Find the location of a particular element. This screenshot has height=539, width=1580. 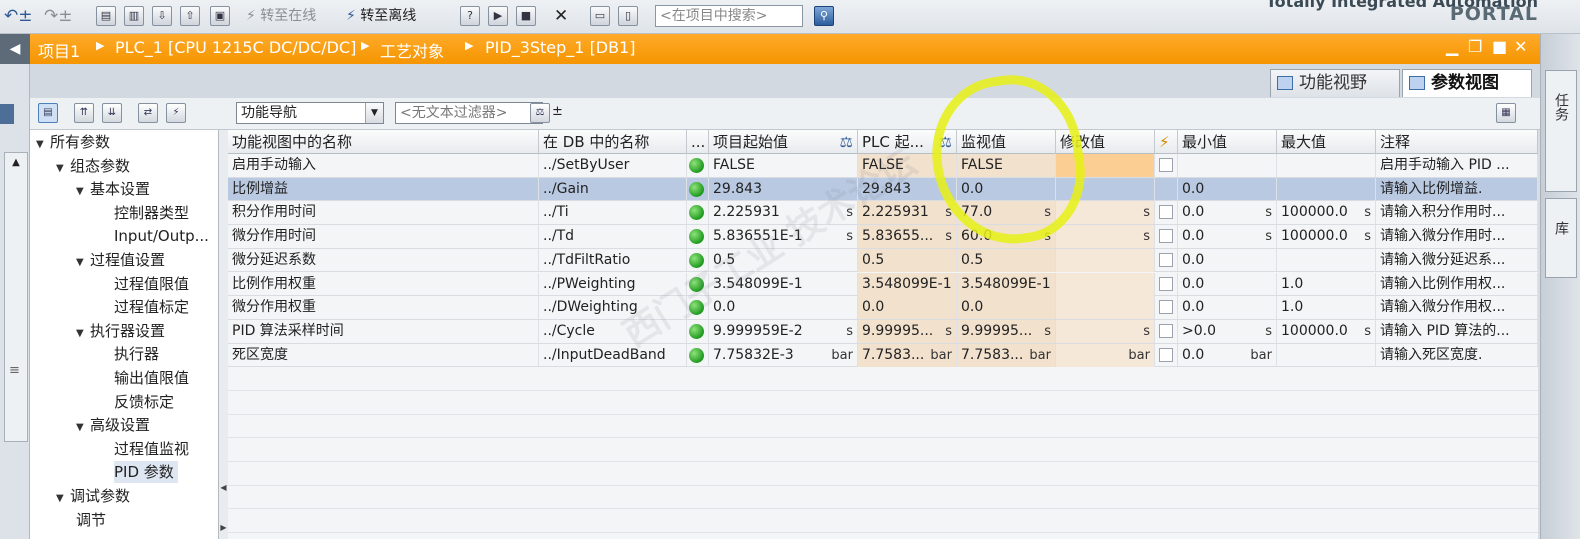

nav-item: 过程值标定 is located at coordinates (151, 307).